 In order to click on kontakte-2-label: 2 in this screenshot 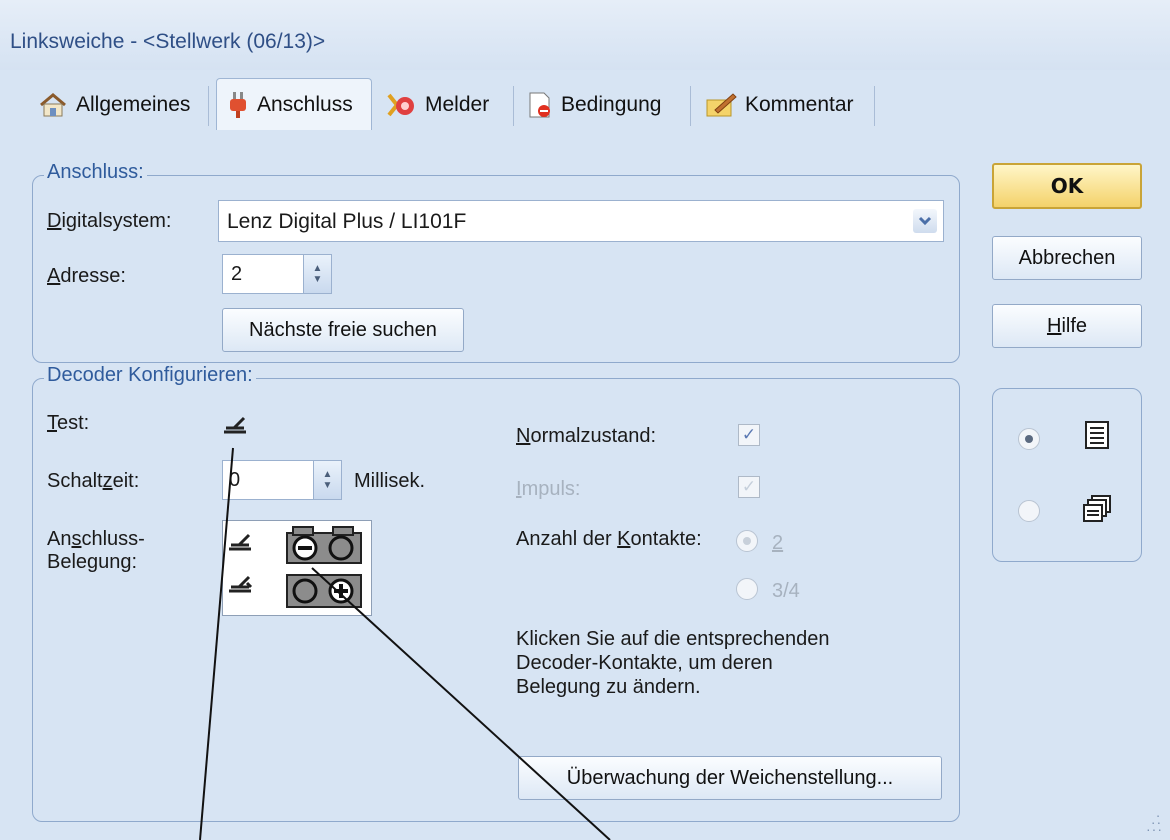, I will do `click(778, 543)`.